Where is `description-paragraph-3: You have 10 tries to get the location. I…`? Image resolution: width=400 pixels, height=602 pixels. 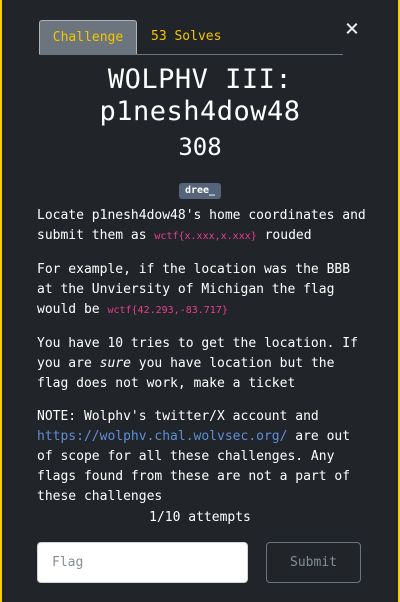
description-paragraph-3: You have 10 tries to get the location. I… is located at coordinates (204, 364).